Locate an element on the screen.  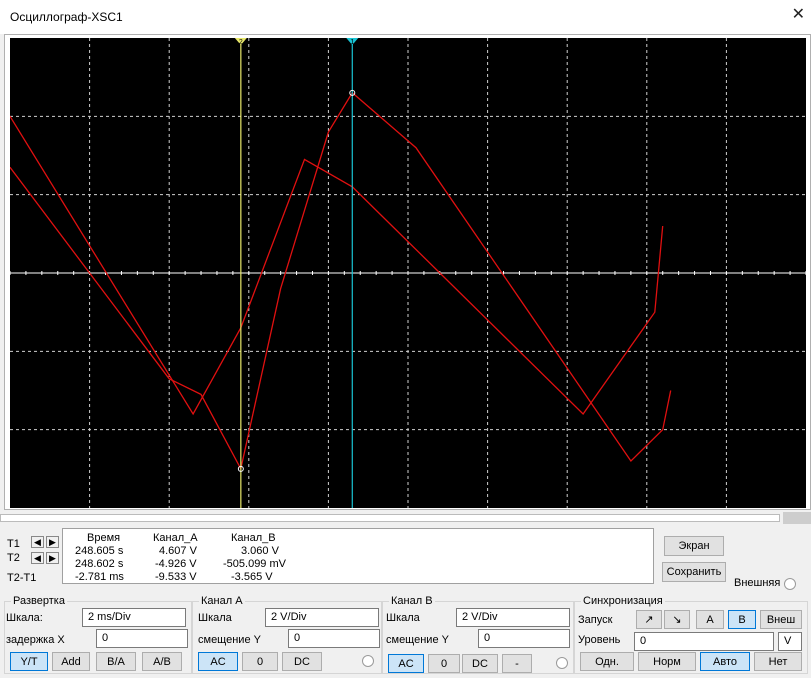
trigger-level-field: 0 is located at coordinates (704, 641).